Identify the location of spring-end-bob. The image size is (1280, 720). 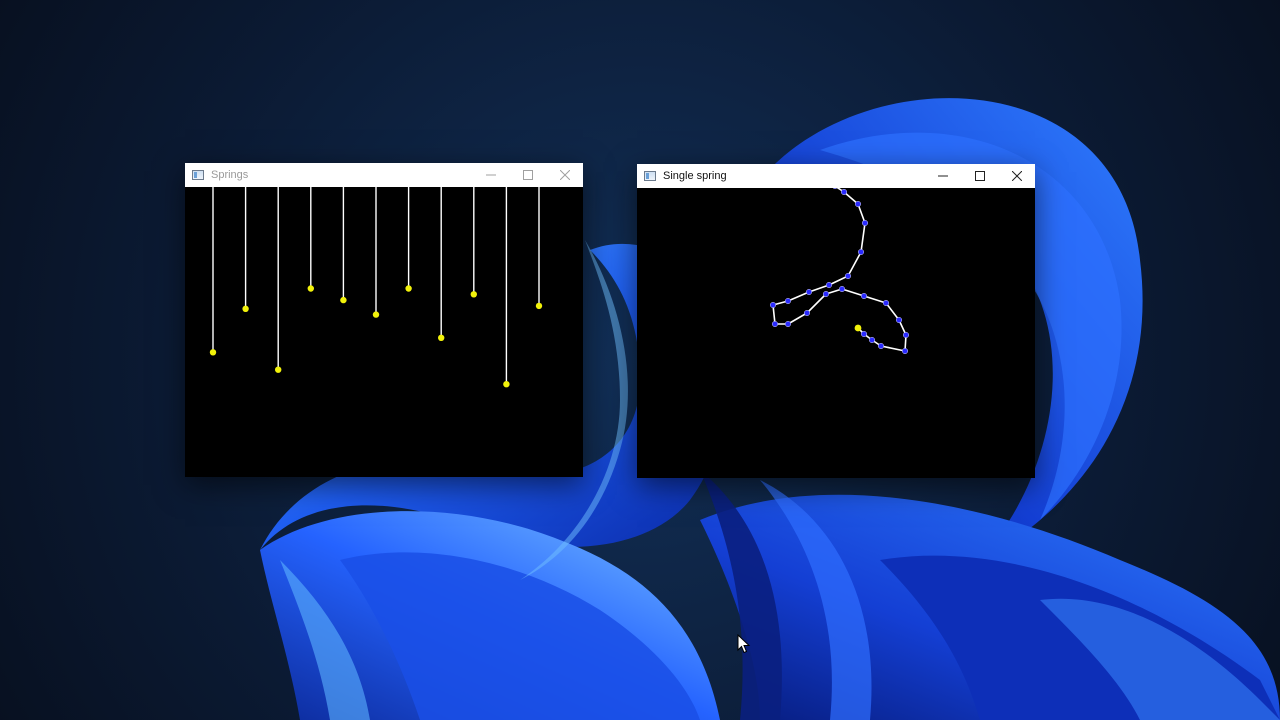
(858, 328).